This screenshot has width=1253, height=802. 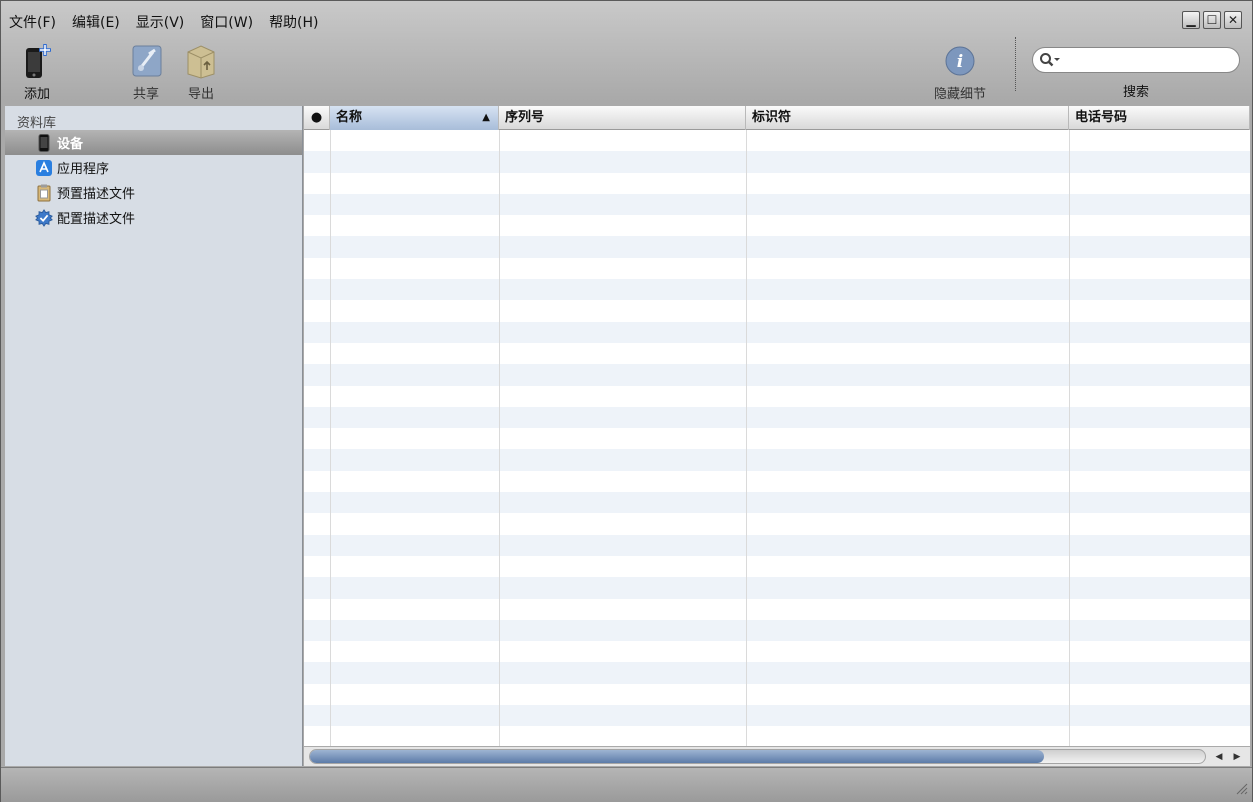 What do you see at coordinates (44, 193) in the screenshot?
I see `provisioning-profile-icon` at bounding box center [44, 193].